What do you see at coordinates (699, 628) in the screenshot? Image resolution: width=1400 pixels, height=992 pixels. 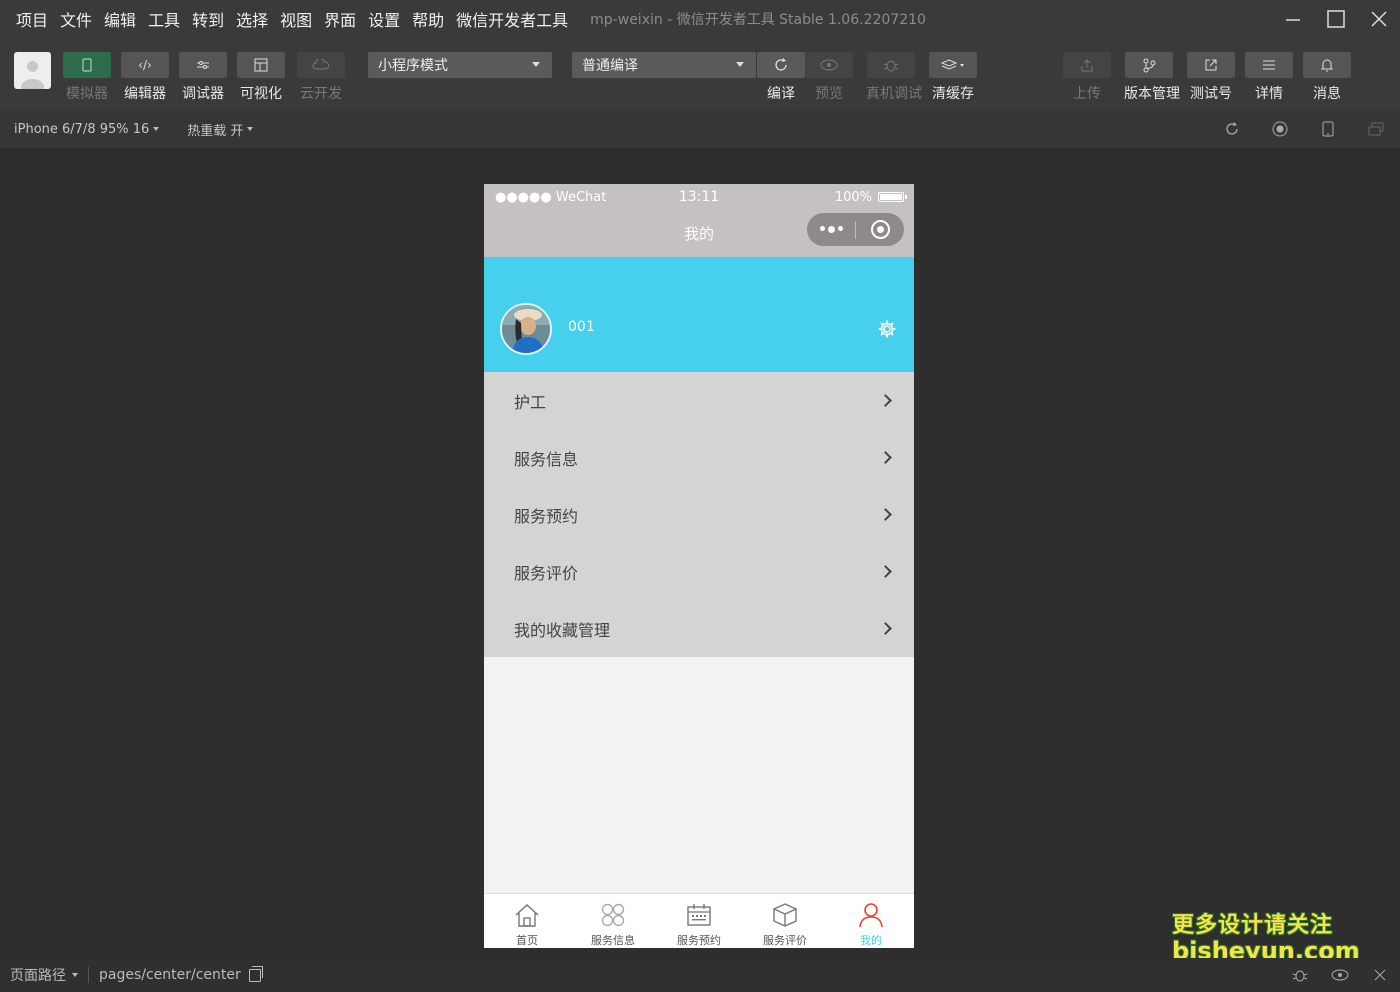 I see `list-item-favorites: 我的收藏管理` at bounding box center [699, 628].